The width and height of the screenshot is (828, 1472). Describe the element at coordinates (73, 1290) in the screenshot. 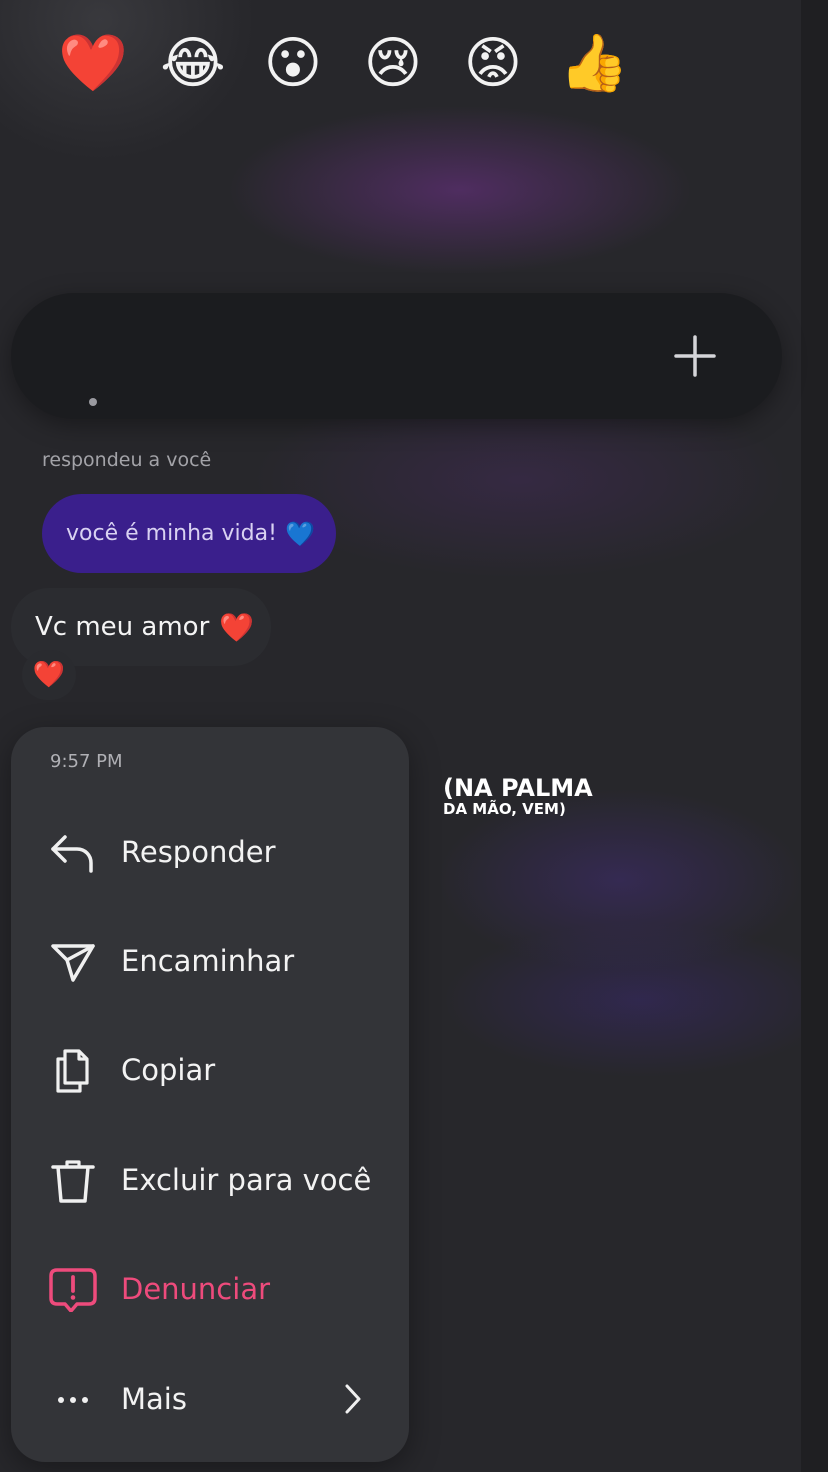

I see `report-icon` at that location.